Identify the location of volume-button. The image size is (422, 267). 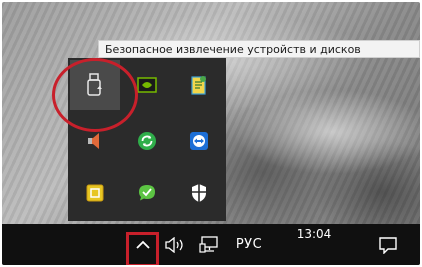
(176, 244).